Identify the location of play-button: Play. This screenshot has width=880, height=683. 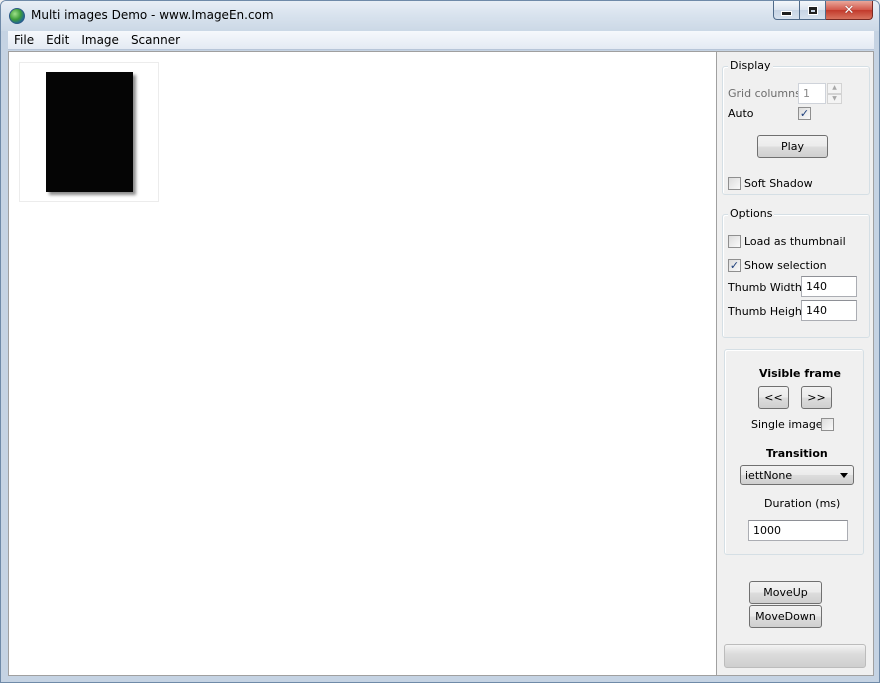
(792, 146).